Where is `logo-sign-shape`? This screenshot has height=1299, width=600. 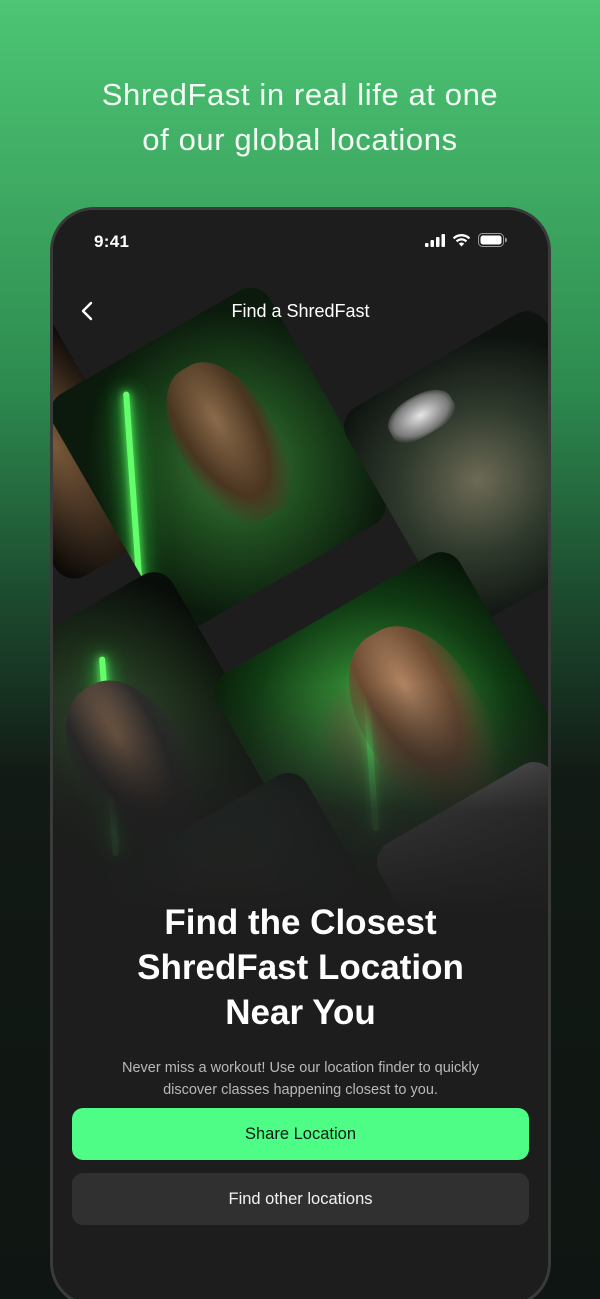 logo-sign-shape is located at coordinates (421, 415).